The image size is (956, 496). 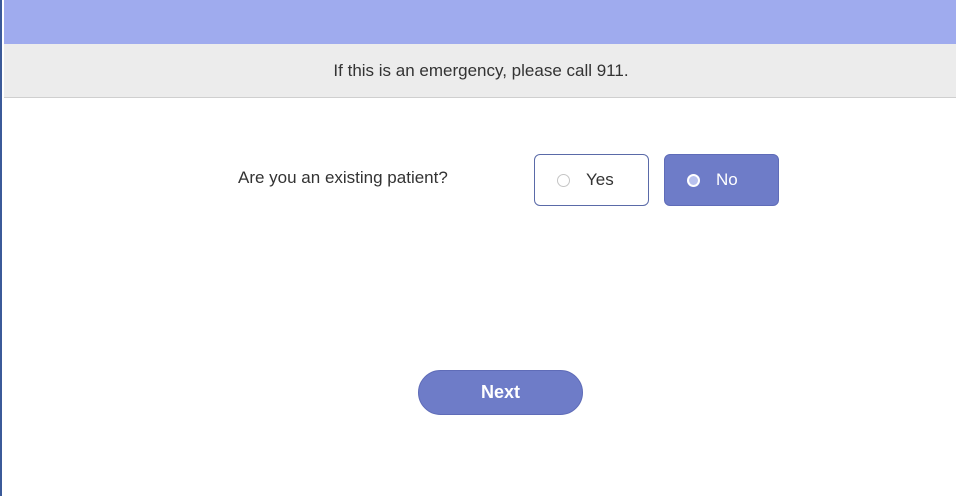 What do you see at coordinates (479, 180) in the screenshot?
I see `existing-patient-question: Are you an existing patient? Yes No` at bounding box center [479, 180].